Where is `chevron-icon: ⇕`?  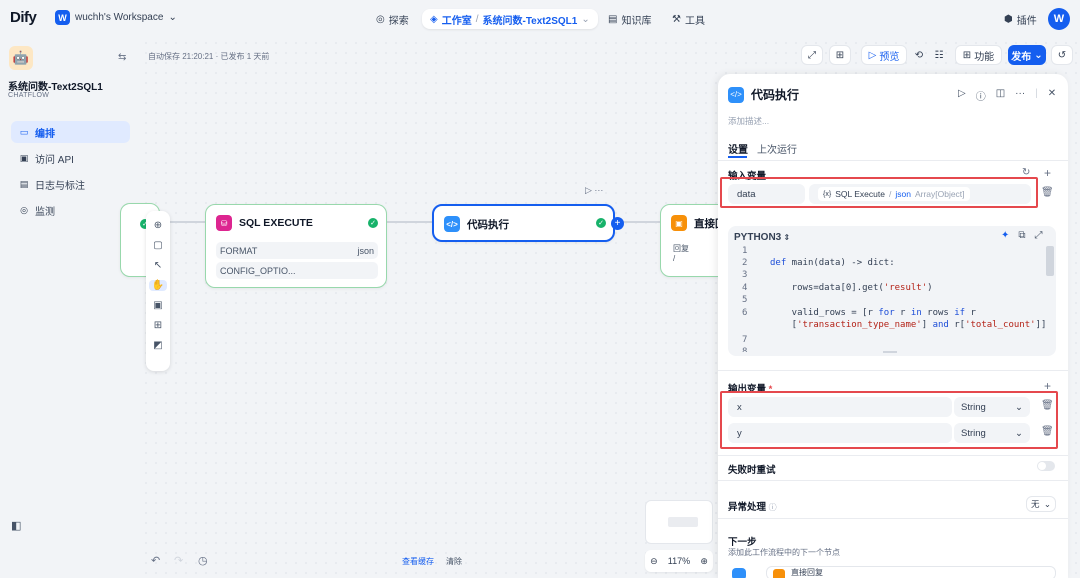 chevron-icon: ⇕ is located at coordinates (786, 237).